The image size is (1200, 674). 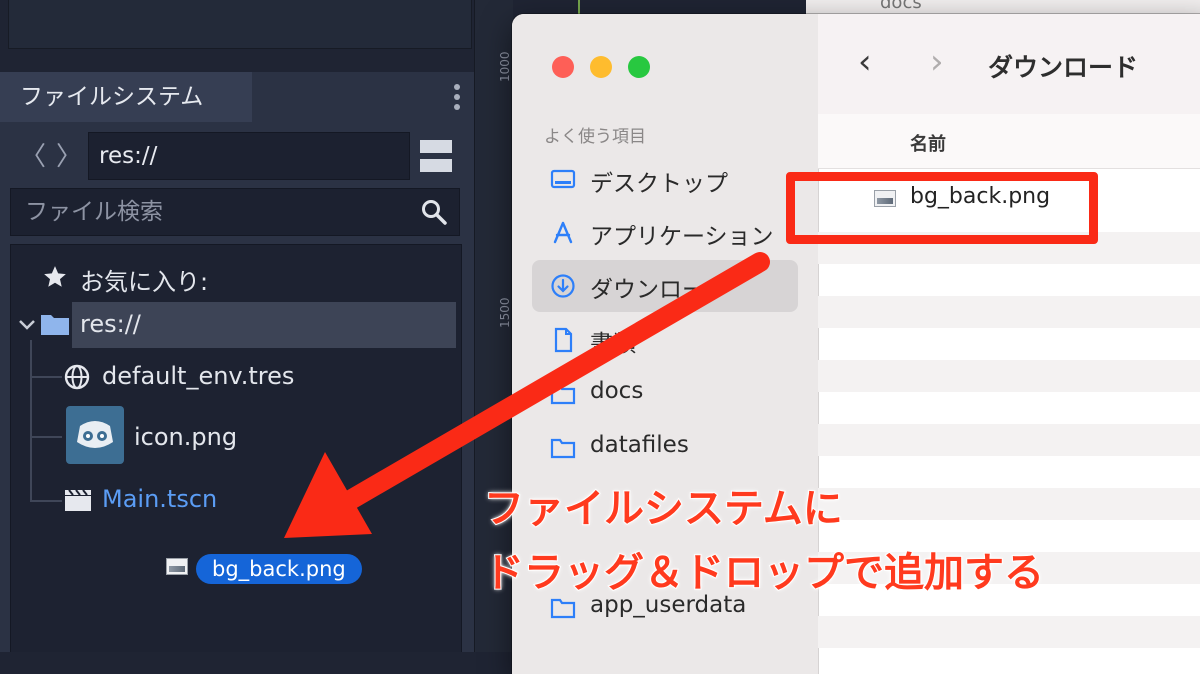 What do you see at coordinates (33, 154) in the screenshot?
I see `nav-back-button: 〈` at bounding box center [33, 154].